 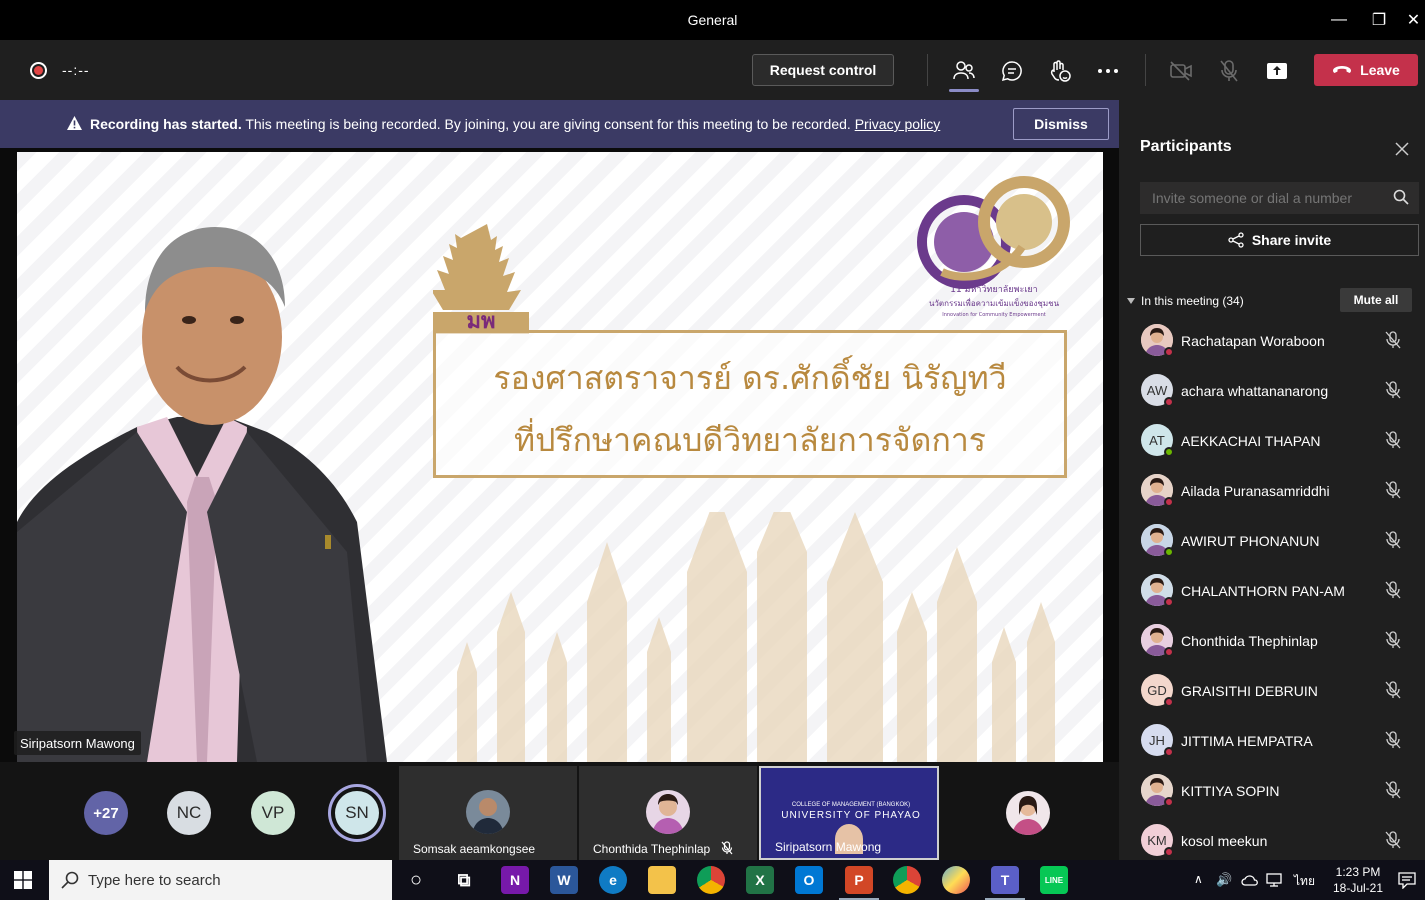 What do you see at coordinates (1198, 879) in the screenshot?
I see `tray-chevron-icon: ∧` at bounding box center [1198, 879].